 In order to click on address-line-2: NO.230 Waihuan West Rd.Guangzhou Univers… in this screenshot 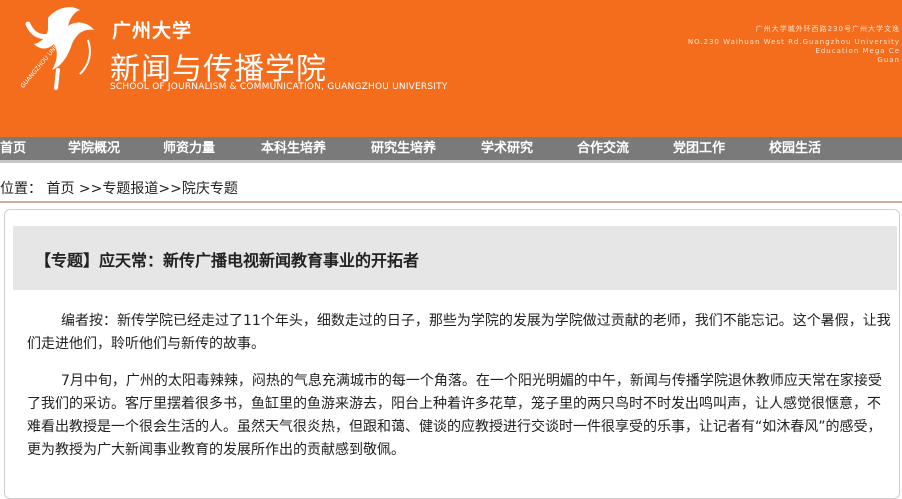, I will do `click(793, 42)`.